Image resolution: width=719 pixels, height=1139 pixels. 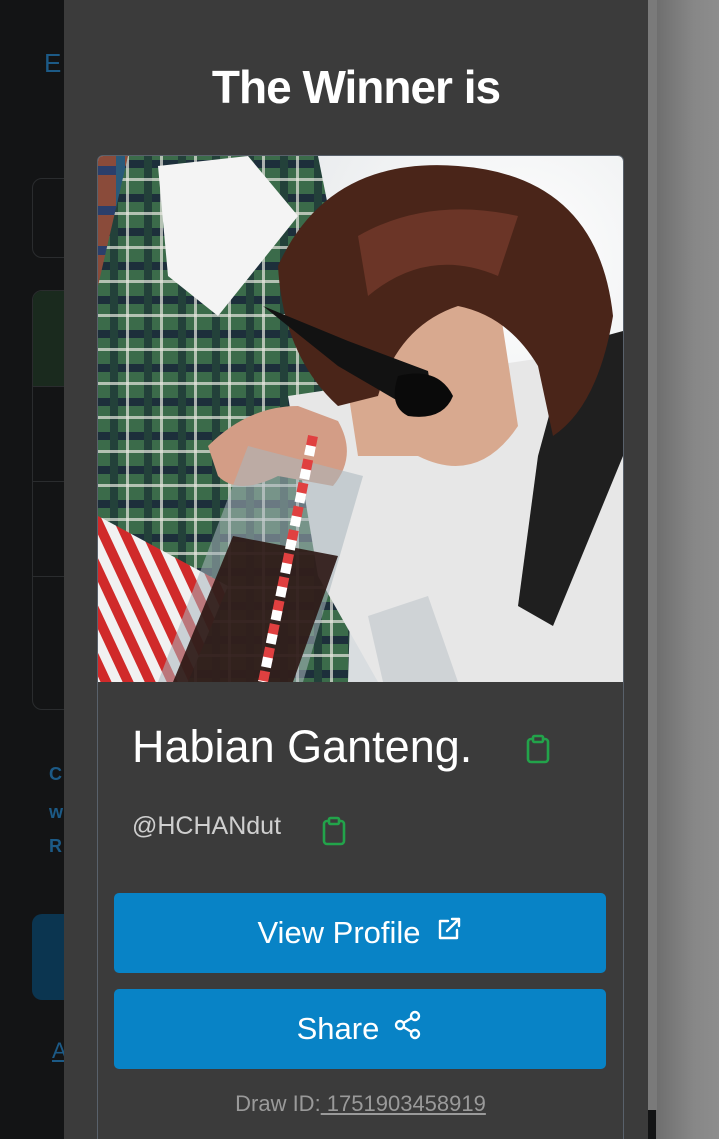 I want to click on scrollbar, so click(x=652, y=555).